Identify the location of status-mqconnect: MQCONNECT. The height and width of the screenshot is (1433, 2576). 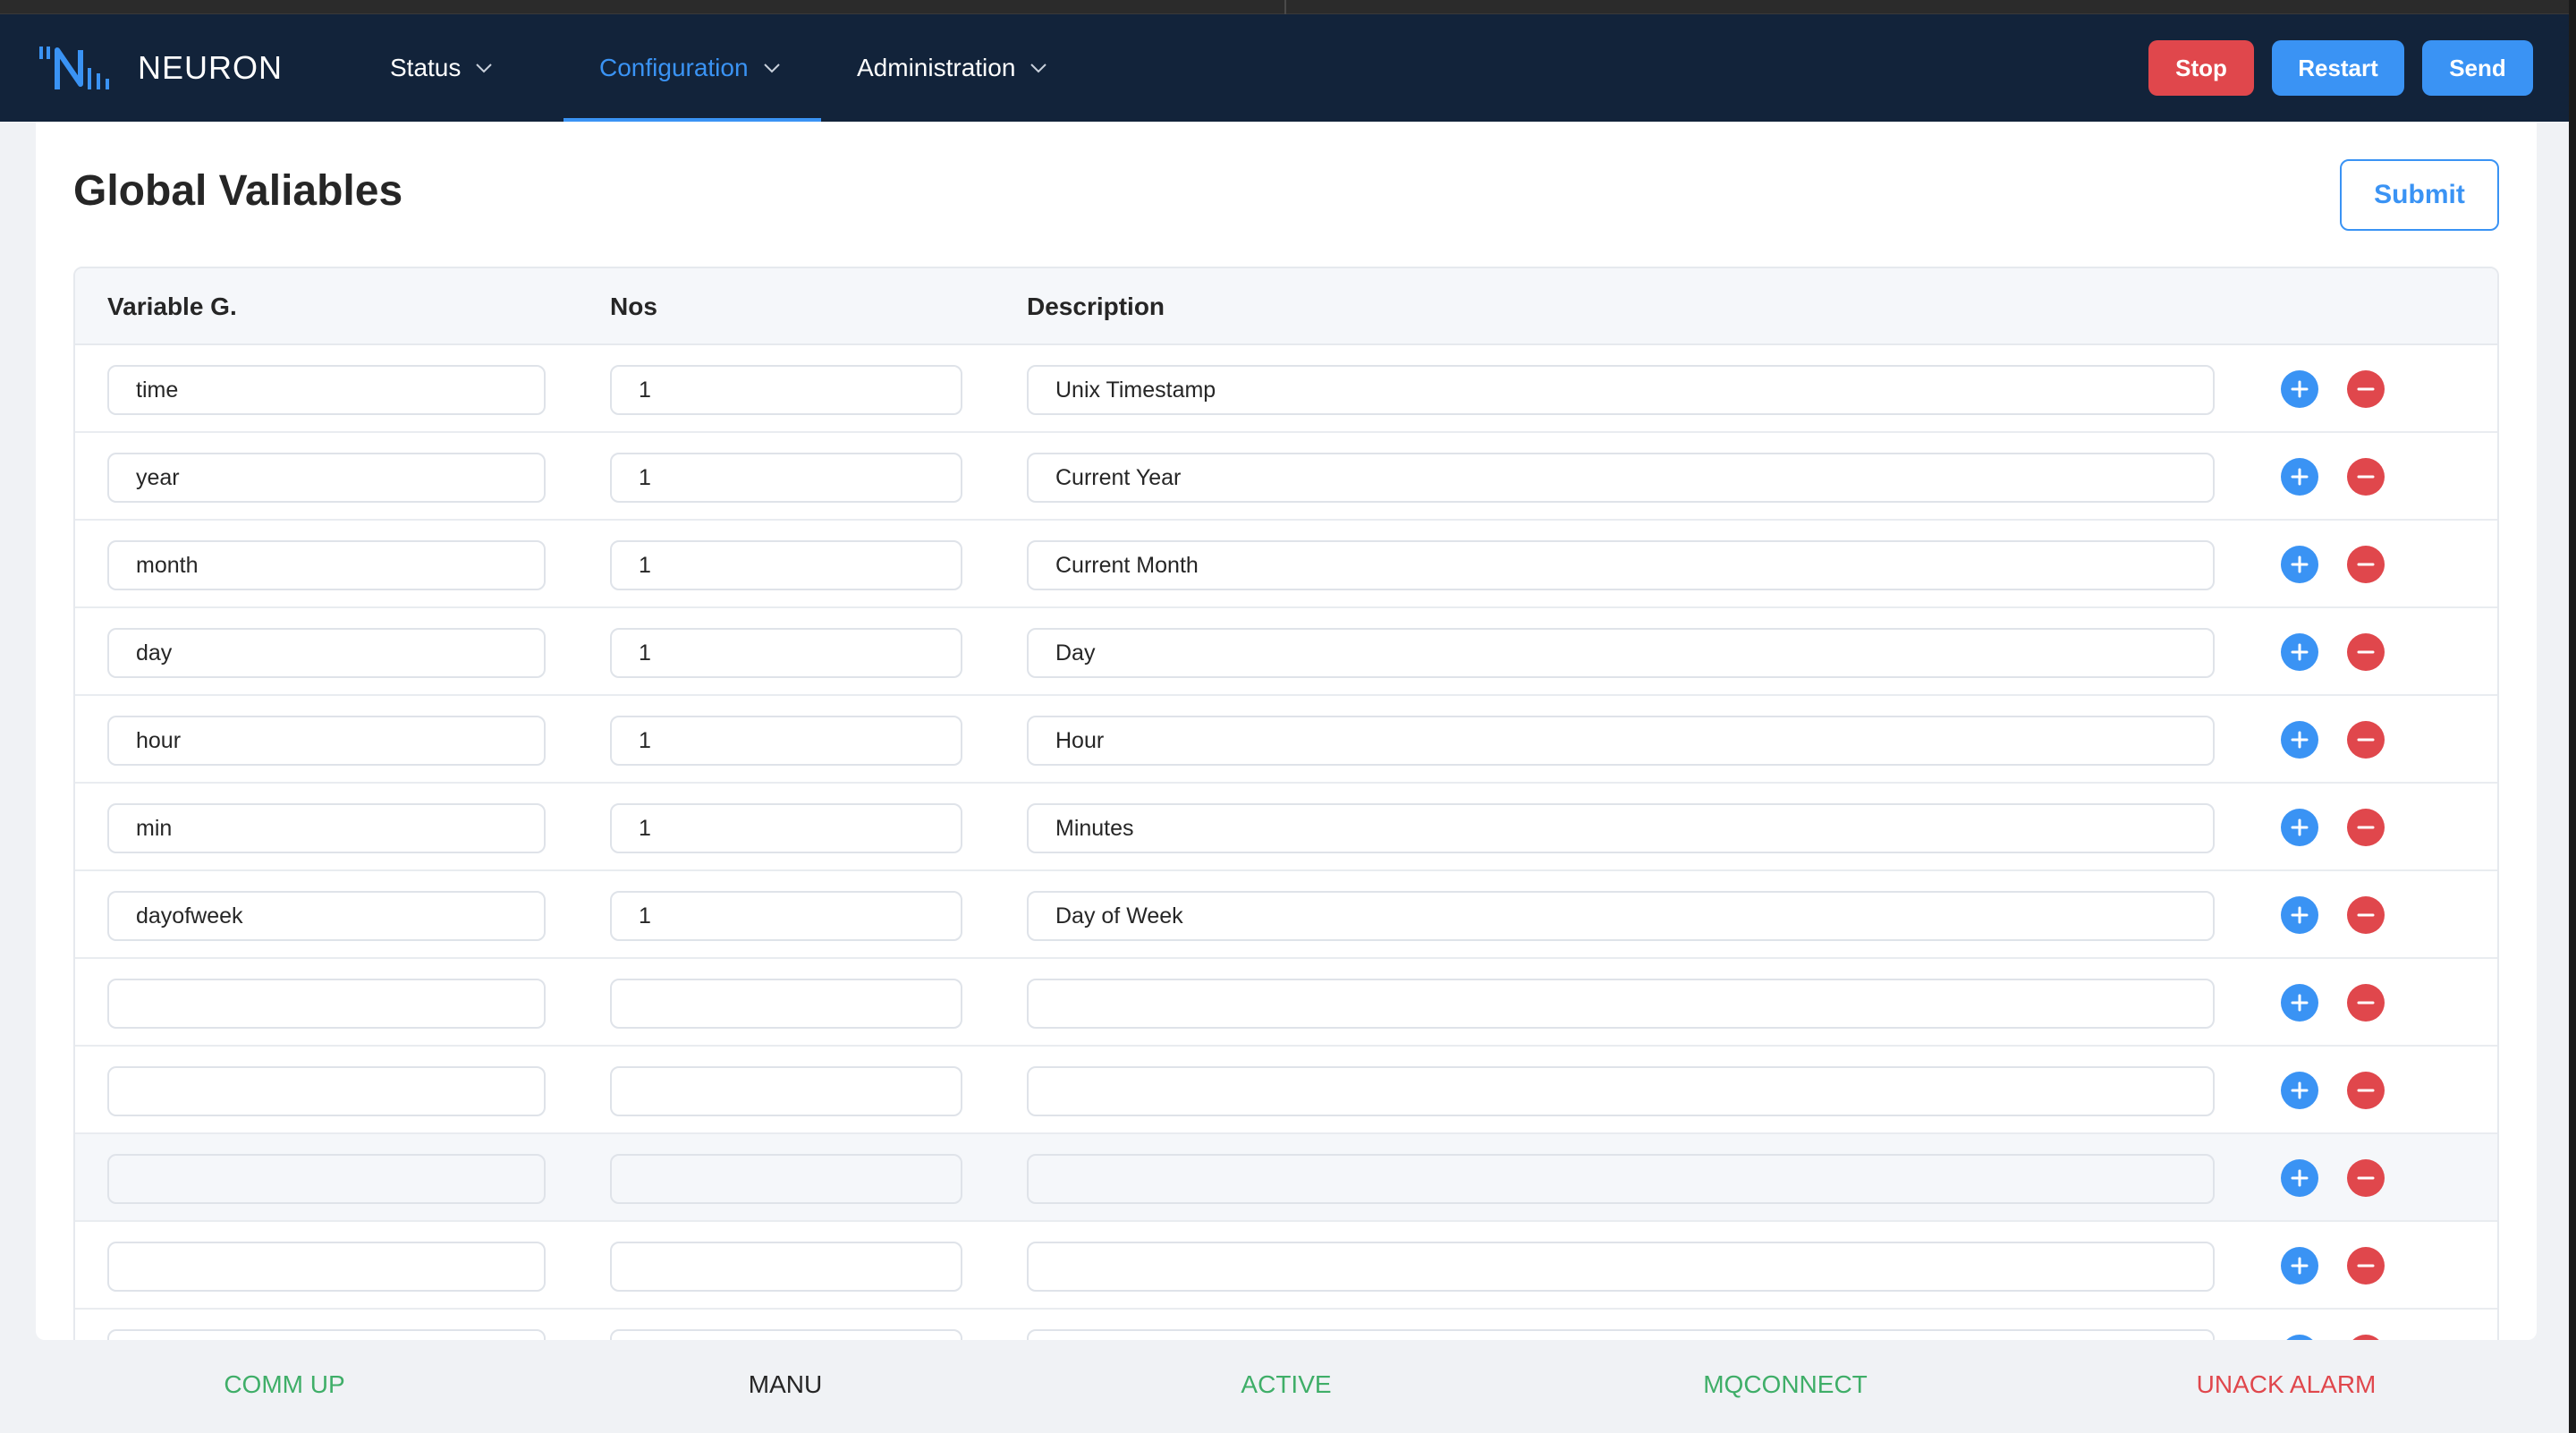
(1785, 1384).